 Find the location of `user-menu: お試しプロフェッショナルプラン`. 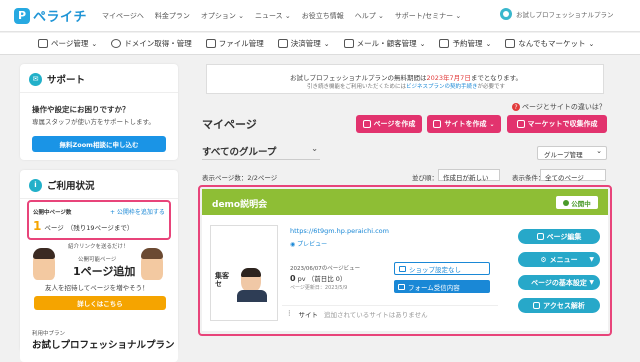

user-menu: お試しプロフェッショナルプラン is located at coordinates (557, 14).